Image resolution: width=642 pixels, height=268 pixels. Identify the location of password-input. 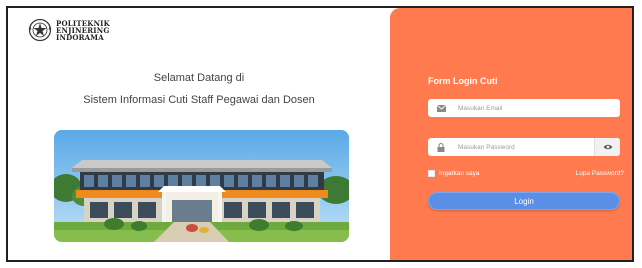
(516, 147).